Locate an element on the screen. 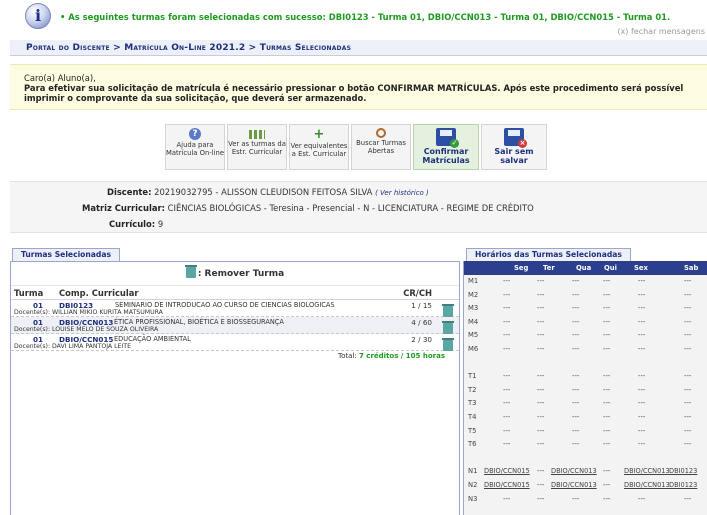 The image size is (707, 515). total-credits: Total: 7 créditos / 105 horas is located at coordinates (391, 356).